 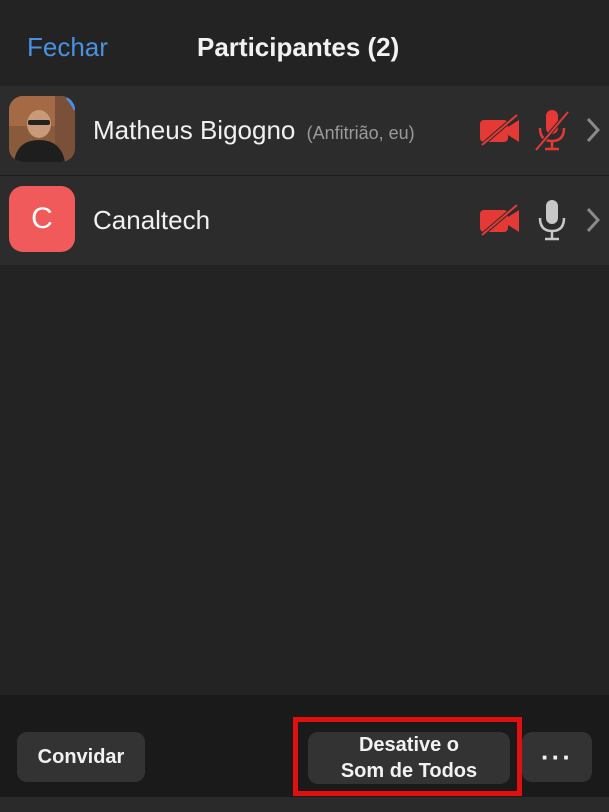 What do you see at coordinates (409, 771) in the screenshot?
I see `mute-all-line-2: Som de Todos` at bounding box center [409, 771].